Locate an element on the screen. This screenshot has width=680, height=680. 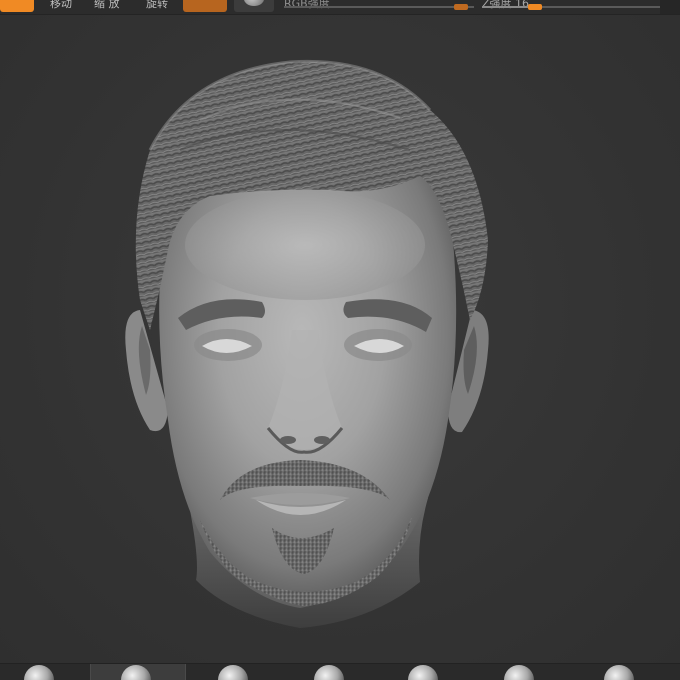
brush-shelf is located at coordinates (340, 671).